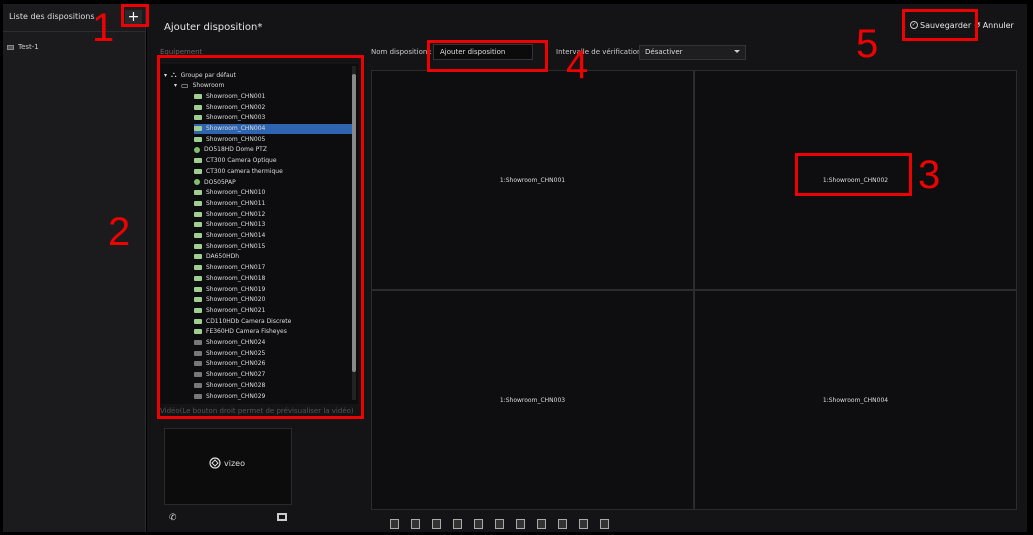  Describe the element at coordinates (258, 75) in the screenshot. I see `tree-item: ▾ ⛬ Groupe par défaut` at that location.